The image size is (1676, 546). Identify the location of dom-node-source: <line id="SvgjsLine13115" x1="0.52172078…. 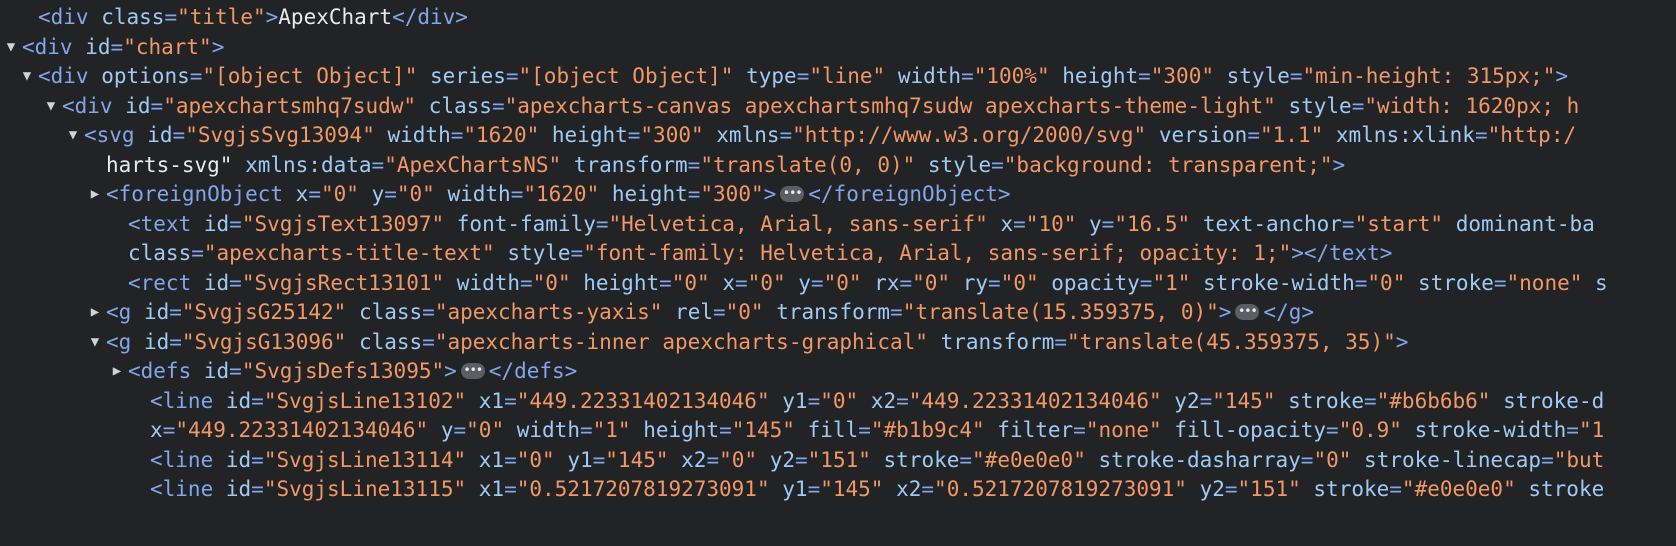
(877, 489).